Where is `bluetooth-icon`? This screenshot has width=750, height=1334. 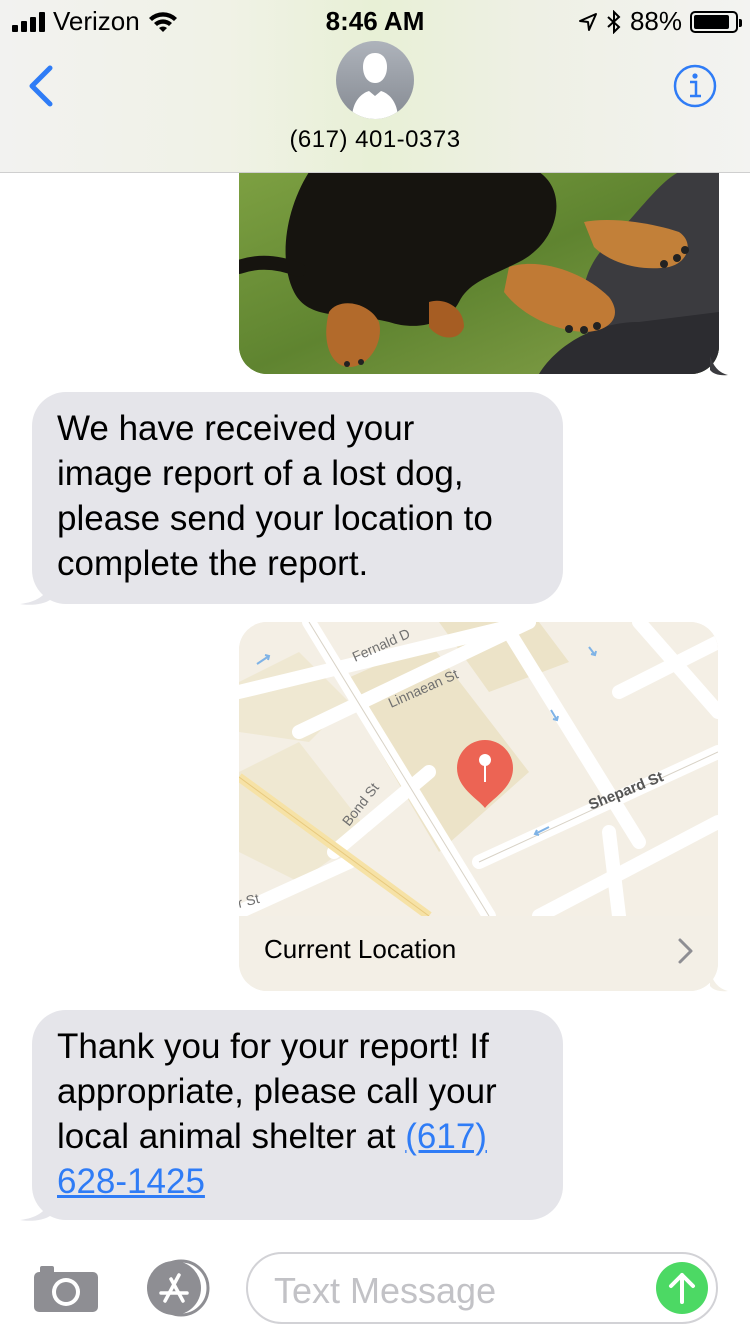 bluetooth-icon is located at coordinates (614, 21).